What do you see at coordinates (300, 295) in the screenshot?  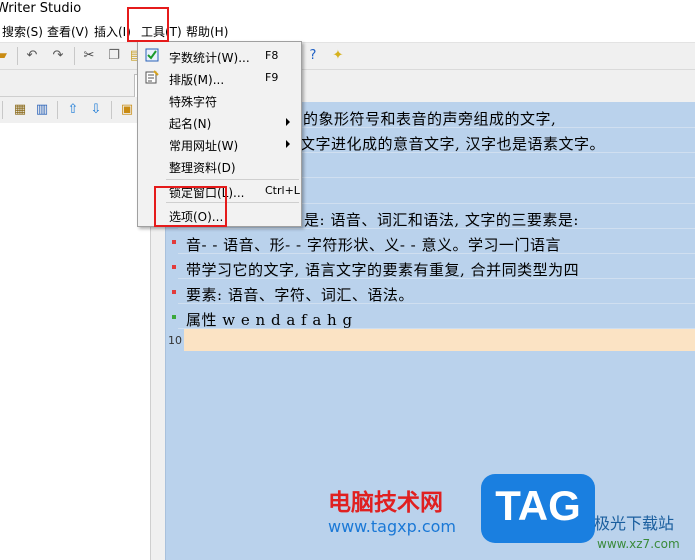 I see `editor-line: 要素: 语音、字符、词汇、语法。` at bounding box center [300, 295].